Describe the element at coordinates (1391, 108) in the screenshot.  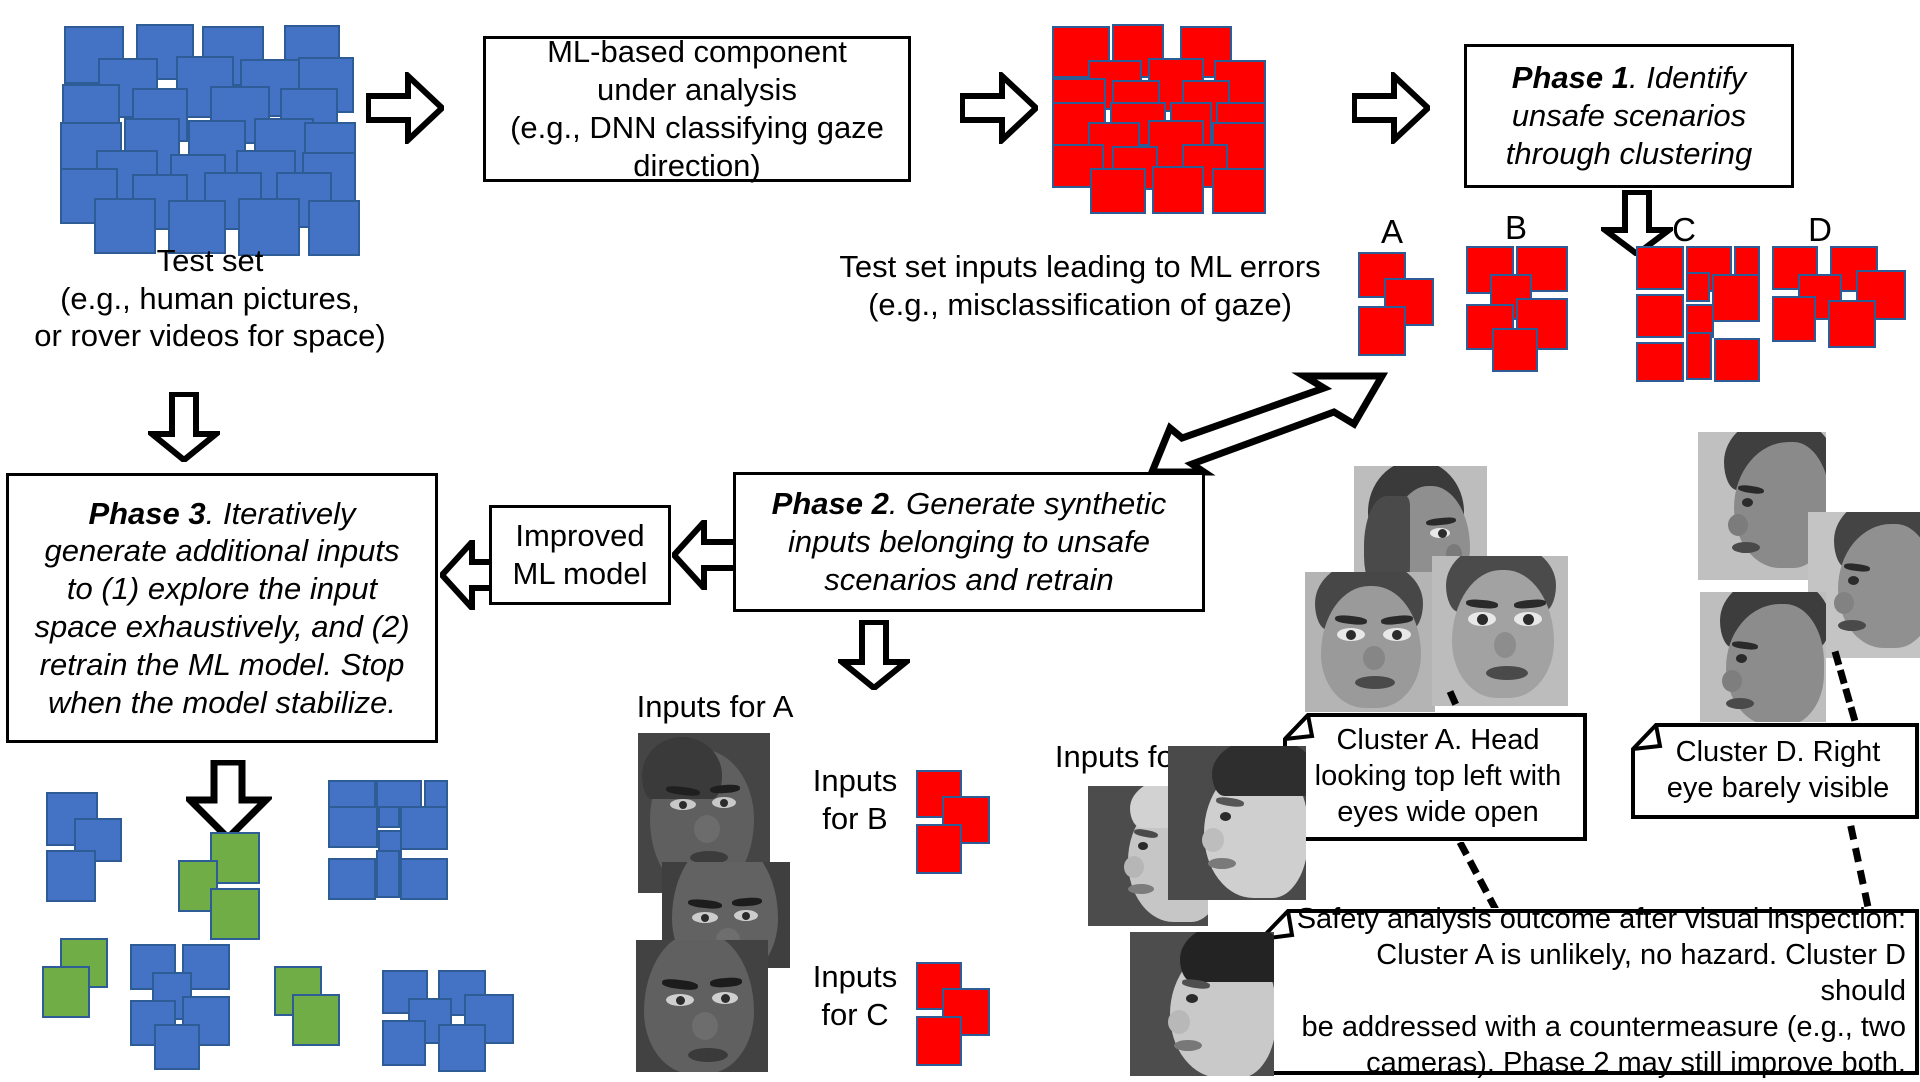
I see `arrow-errors-to-phase1` at that location.